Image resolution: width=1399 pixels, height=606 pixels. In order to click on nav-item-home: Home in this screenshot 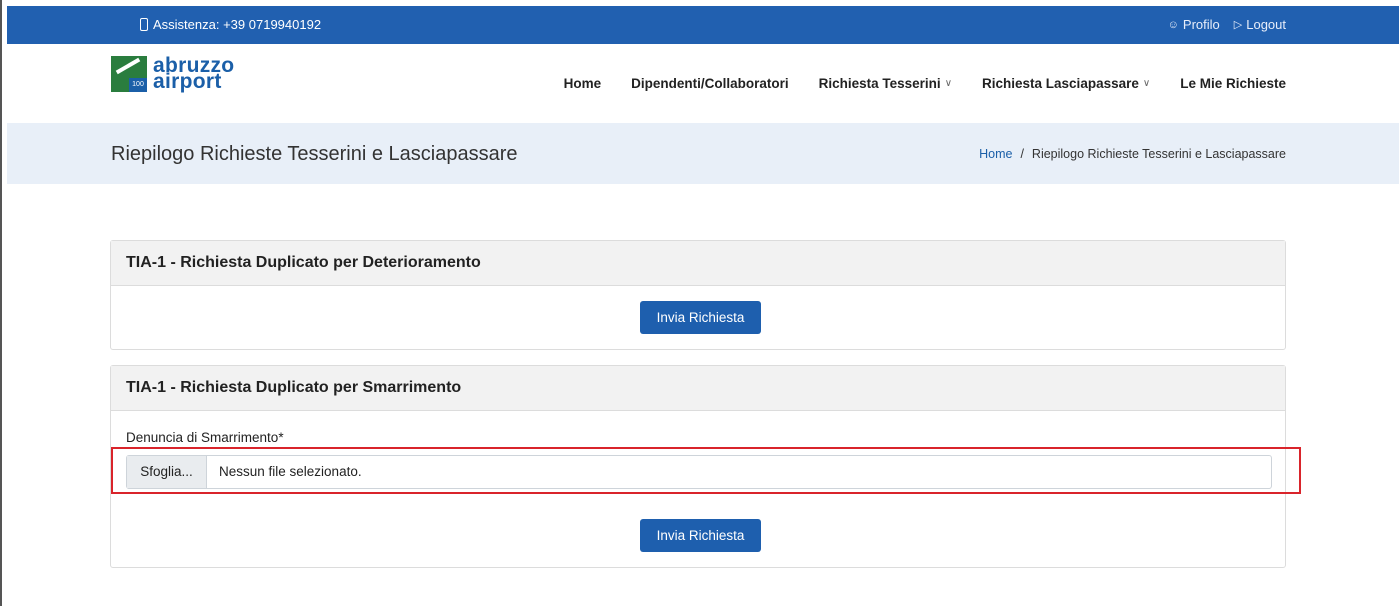, I will do `click(583, 83)`.